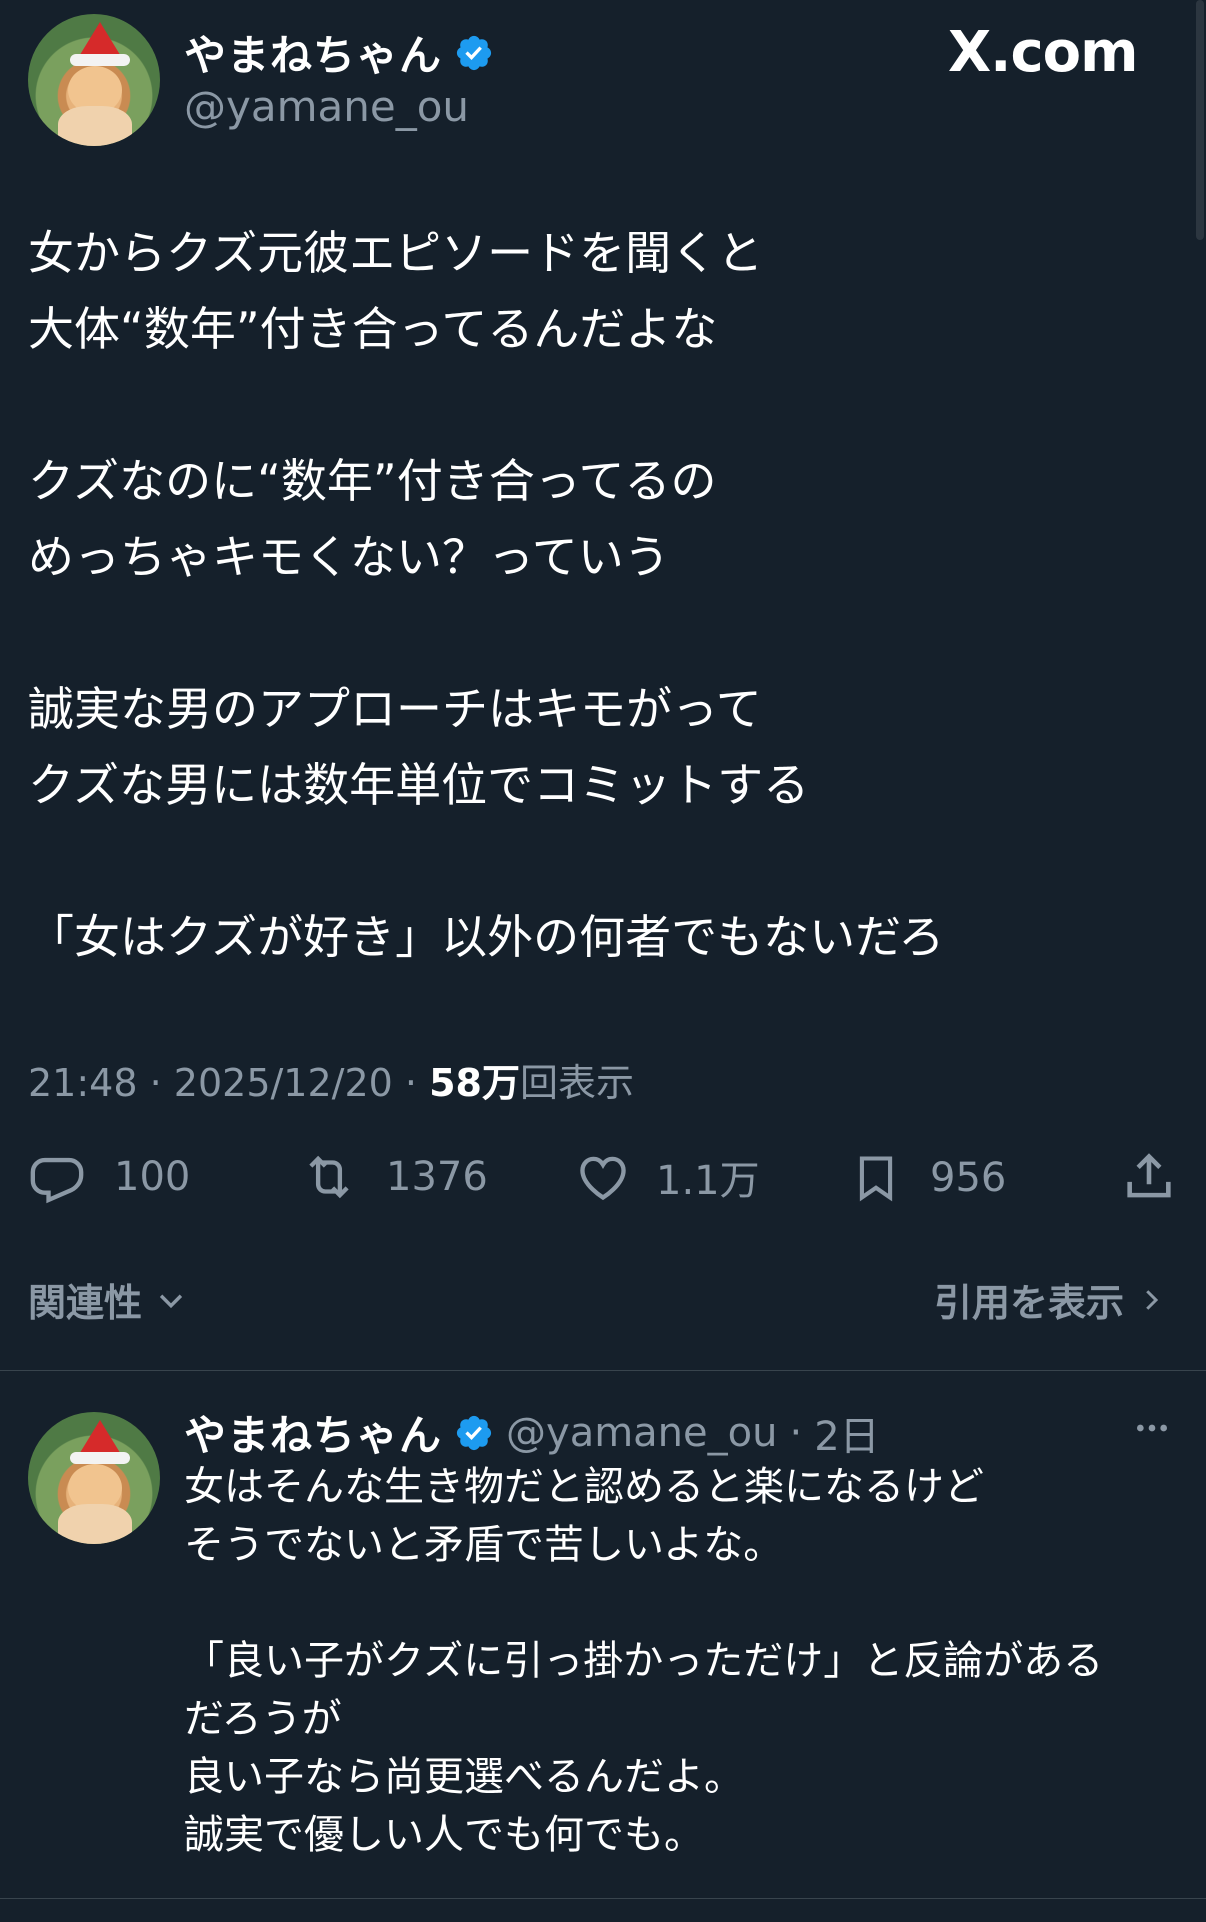  What do you see at coordinates (1152, 1430) in the screenshot?
I see `more-options-icon` at bounding box center [1152, 1430].